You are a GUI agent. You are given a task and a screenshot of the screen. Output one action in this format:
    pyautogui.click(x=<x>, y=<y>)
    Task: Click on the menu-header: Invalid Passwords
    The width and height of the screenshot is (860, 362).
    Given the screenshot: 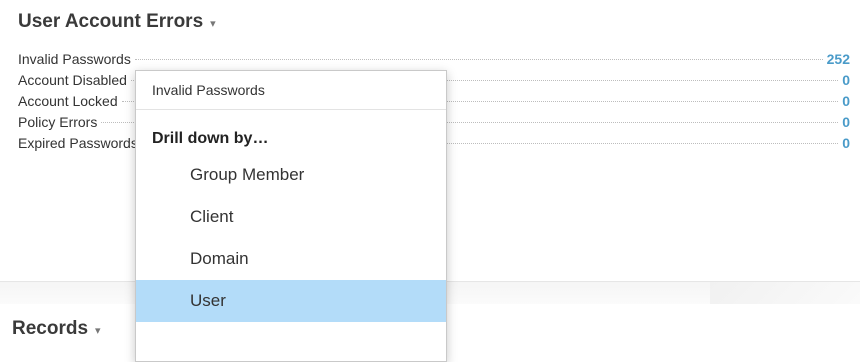 What is the action you would take?
    pyautogui.click(x=291, y=90)
    